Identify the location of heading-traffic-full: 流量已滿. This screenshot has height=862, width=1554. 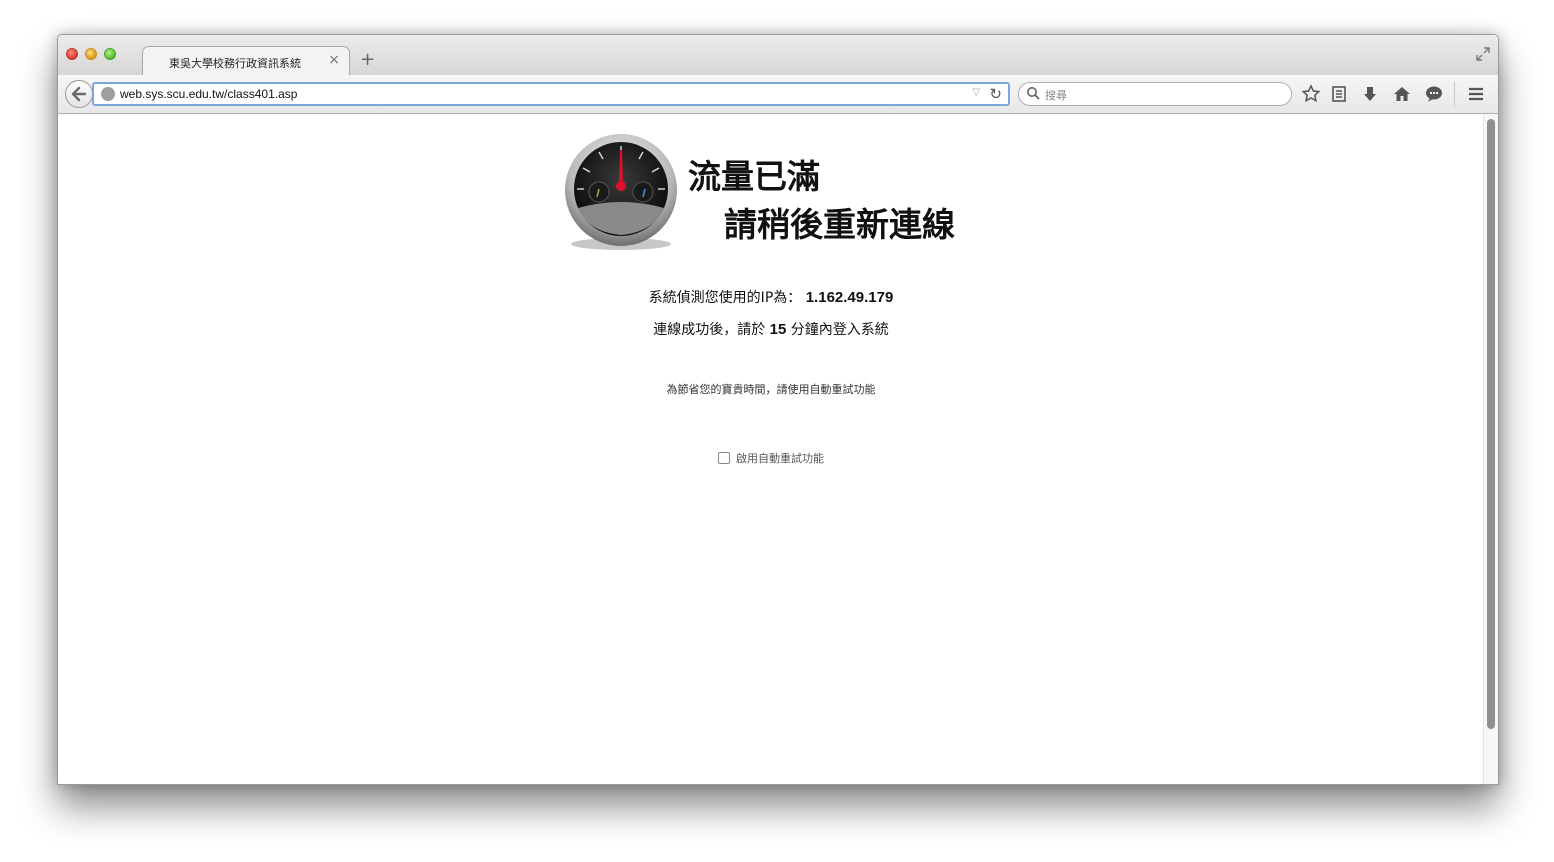
(754, 176).